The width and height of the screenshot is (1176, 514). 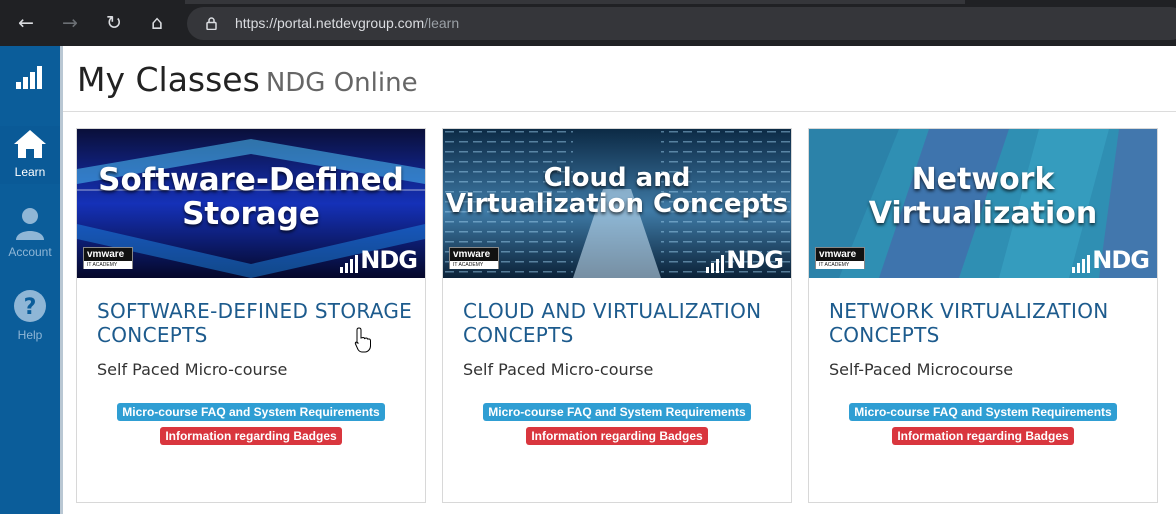 I want to click on sidebar-item-label: Account, so click(x=30, y=252).